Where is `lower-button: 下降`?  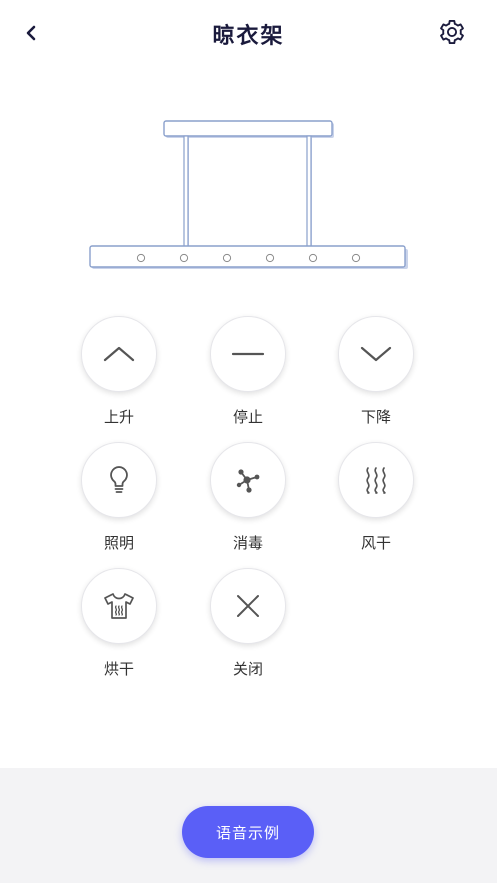
lower-button: 下降 is located at coordinates (376, 371).